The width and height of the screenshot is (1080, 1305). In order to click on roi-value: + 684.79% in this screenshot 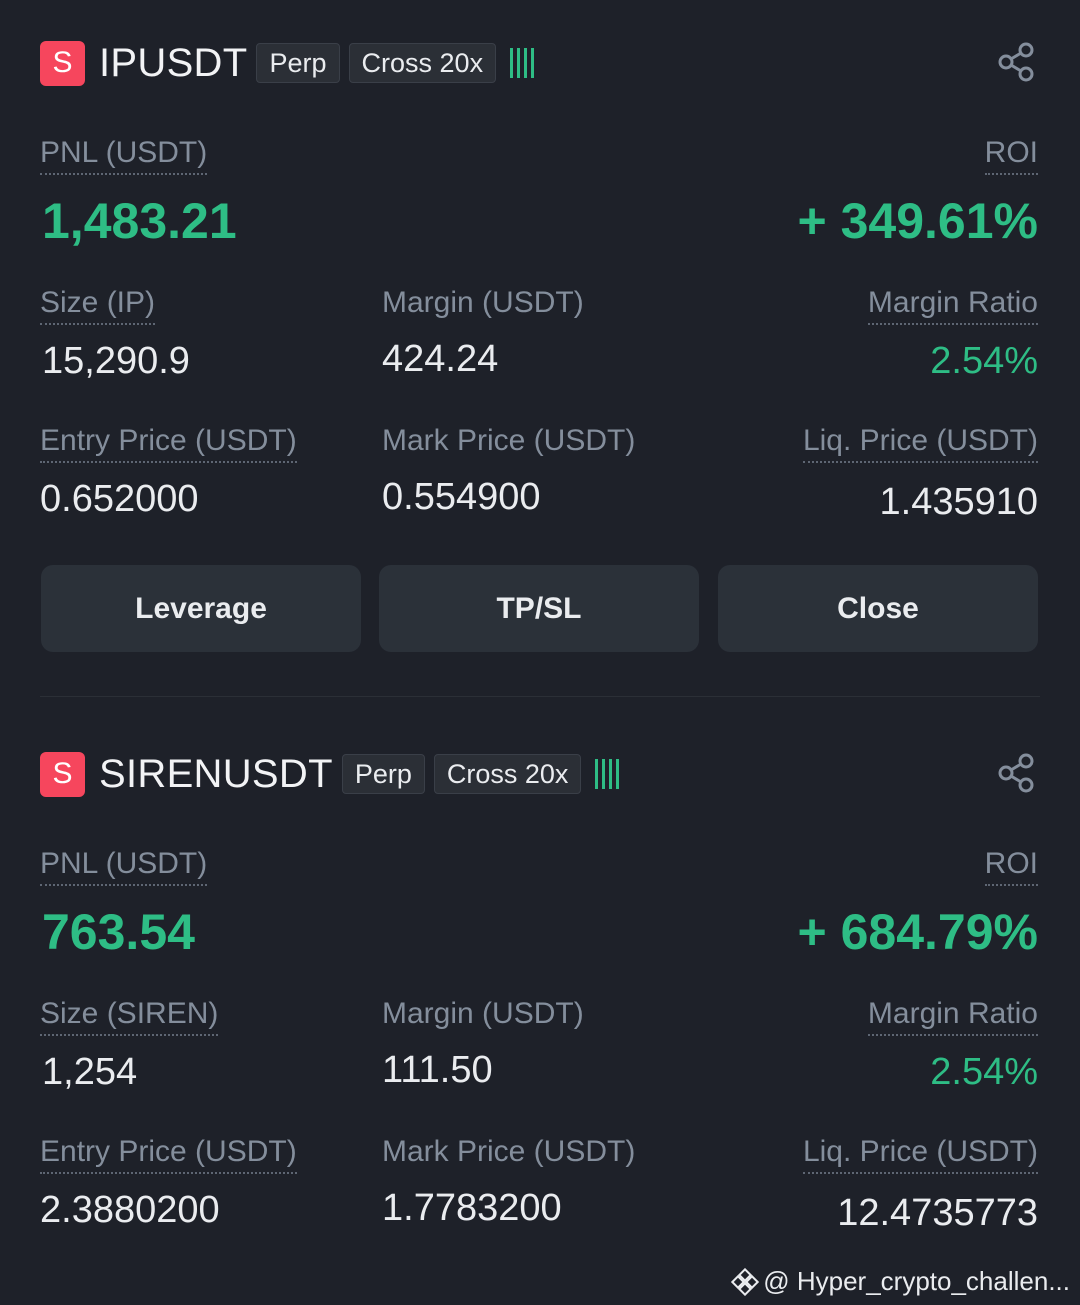, I will do `click(917, 932)`.